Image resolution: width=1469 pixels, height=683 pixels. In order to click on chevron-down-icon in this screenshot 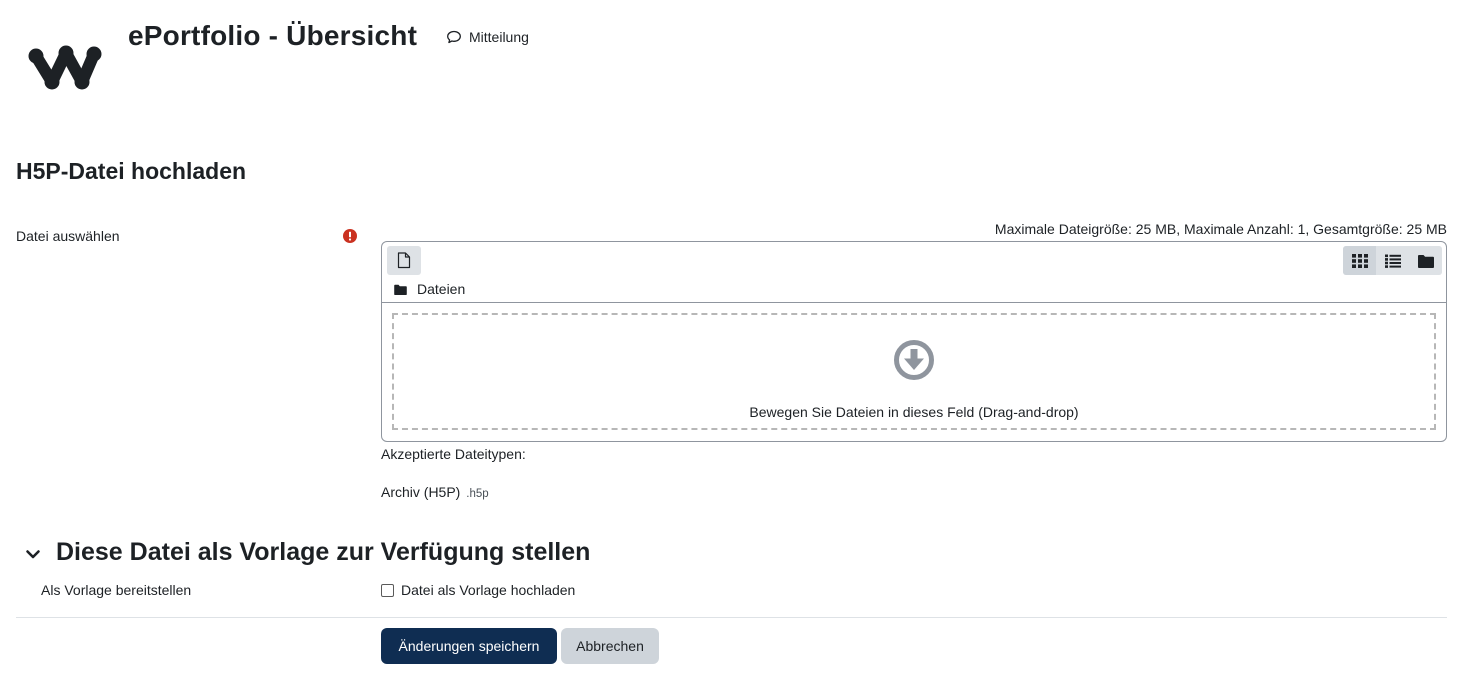, I will do `click(33, 554)`.